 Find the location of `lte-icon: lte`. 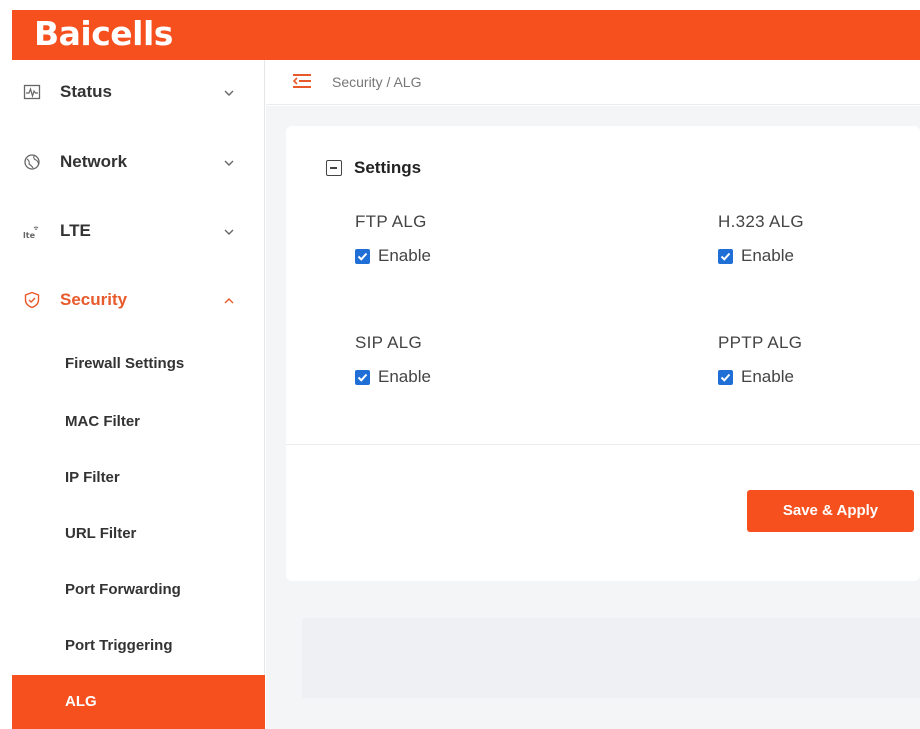

lte-icon: lte is located at coordinates (31, 233).